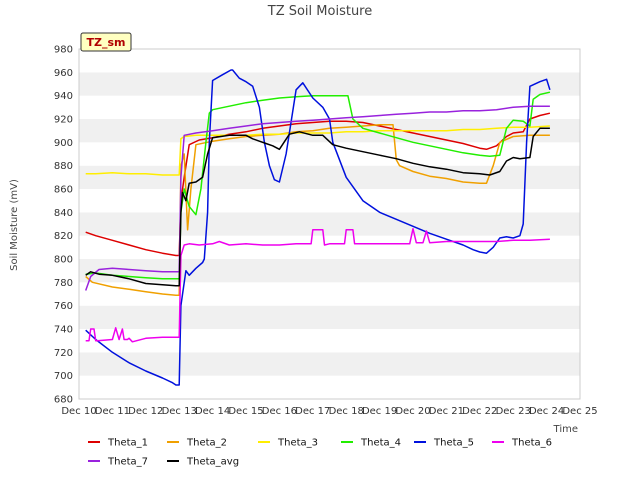  What do you see at coordinates (63, 330) in the screenshot?
I see `y-tick-label: 740` at bounding box center [63, 330].